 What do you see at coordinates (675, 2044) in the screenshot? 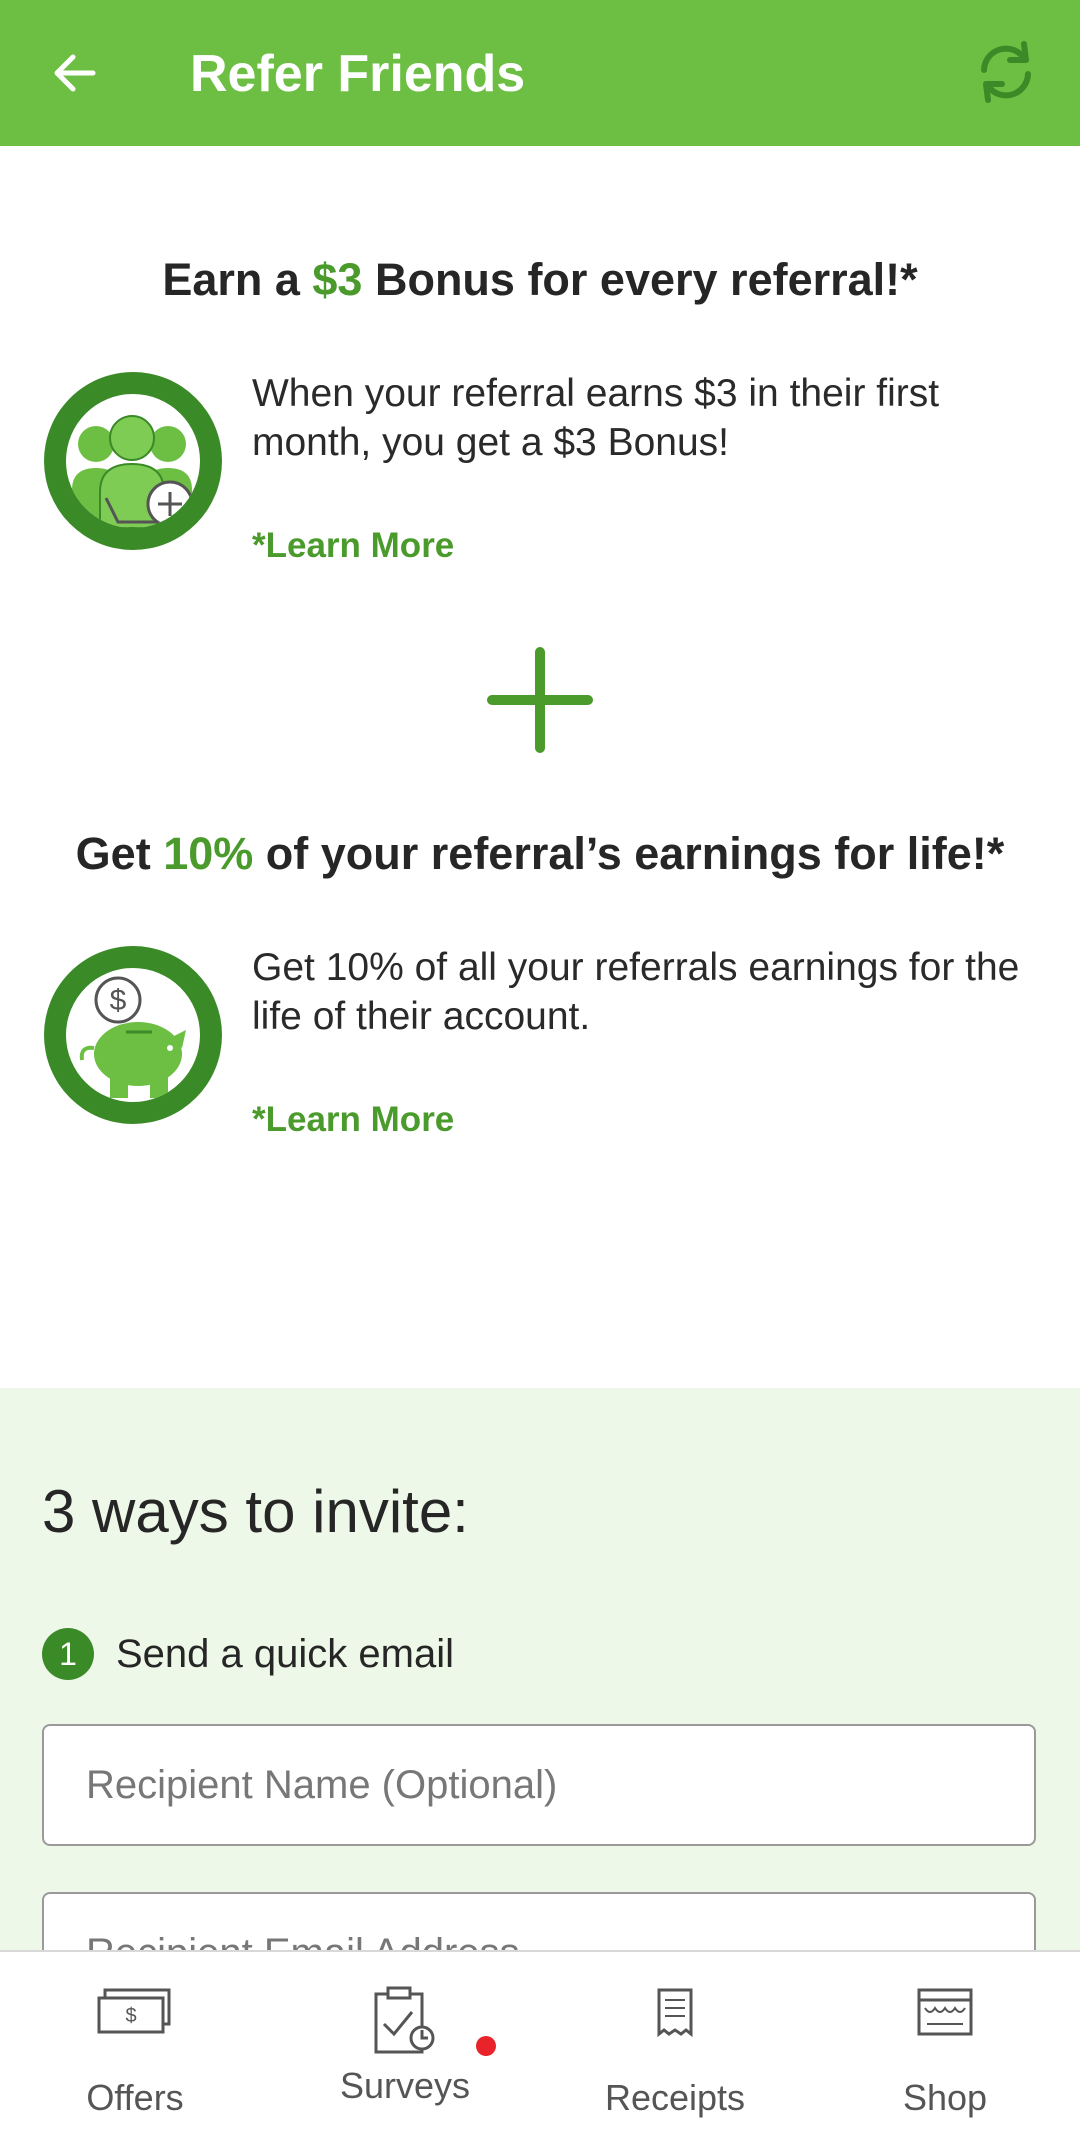
I see `nav-item-receipts: Receipts` at bounding box center [675, 2044].